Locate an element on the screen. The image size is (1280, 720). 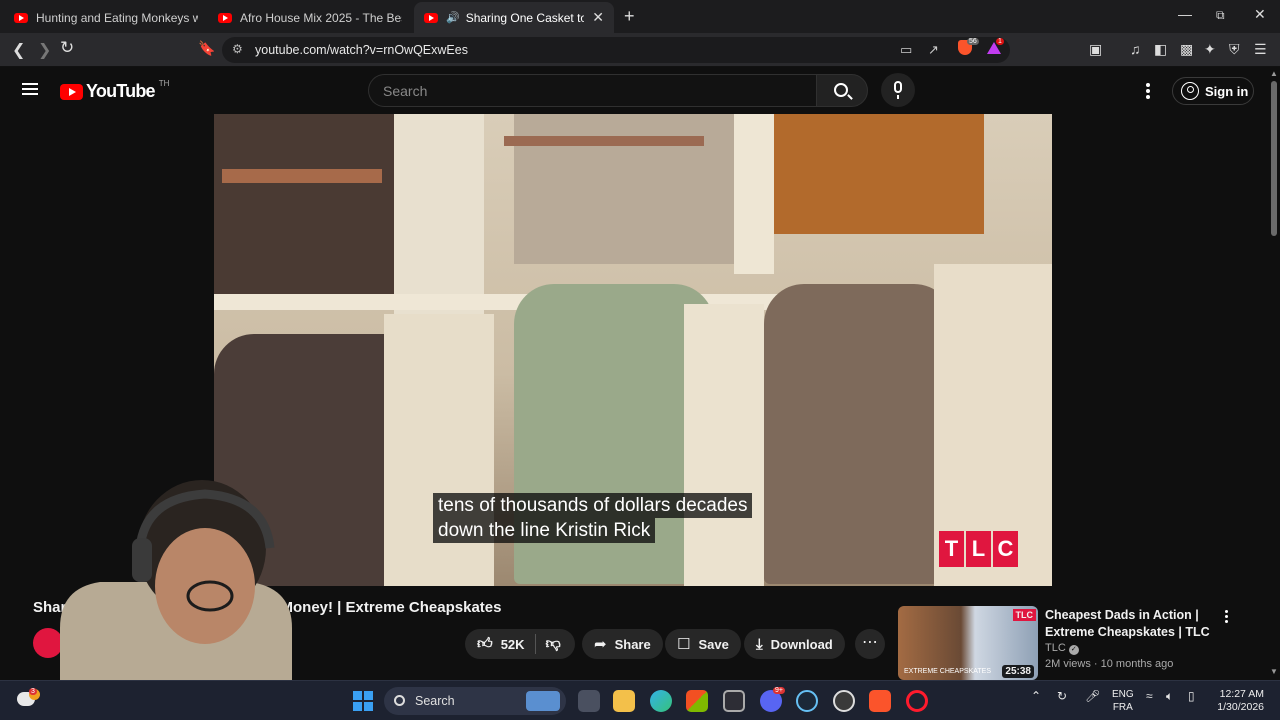
search-input: Search is located at coordinates (592, 90).